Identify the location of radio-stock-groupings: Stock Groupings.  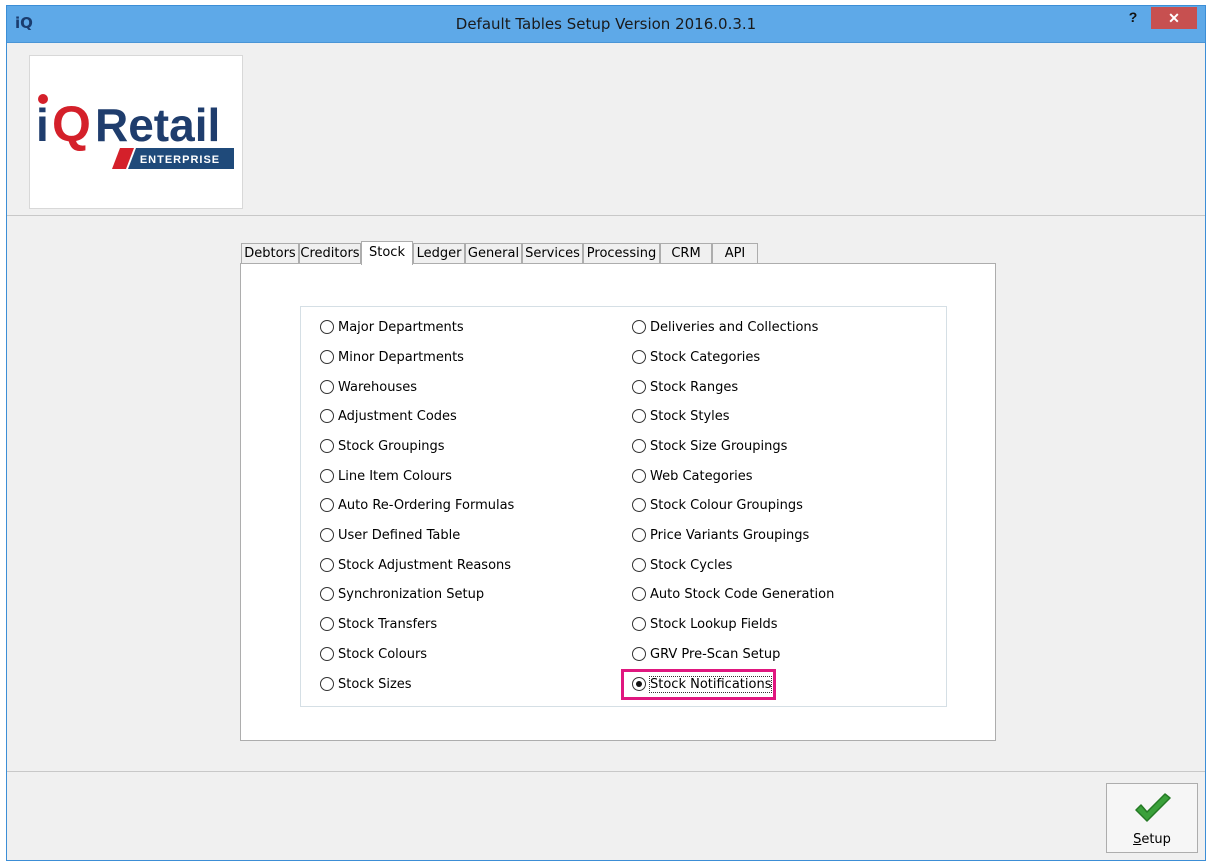
(382, 446).